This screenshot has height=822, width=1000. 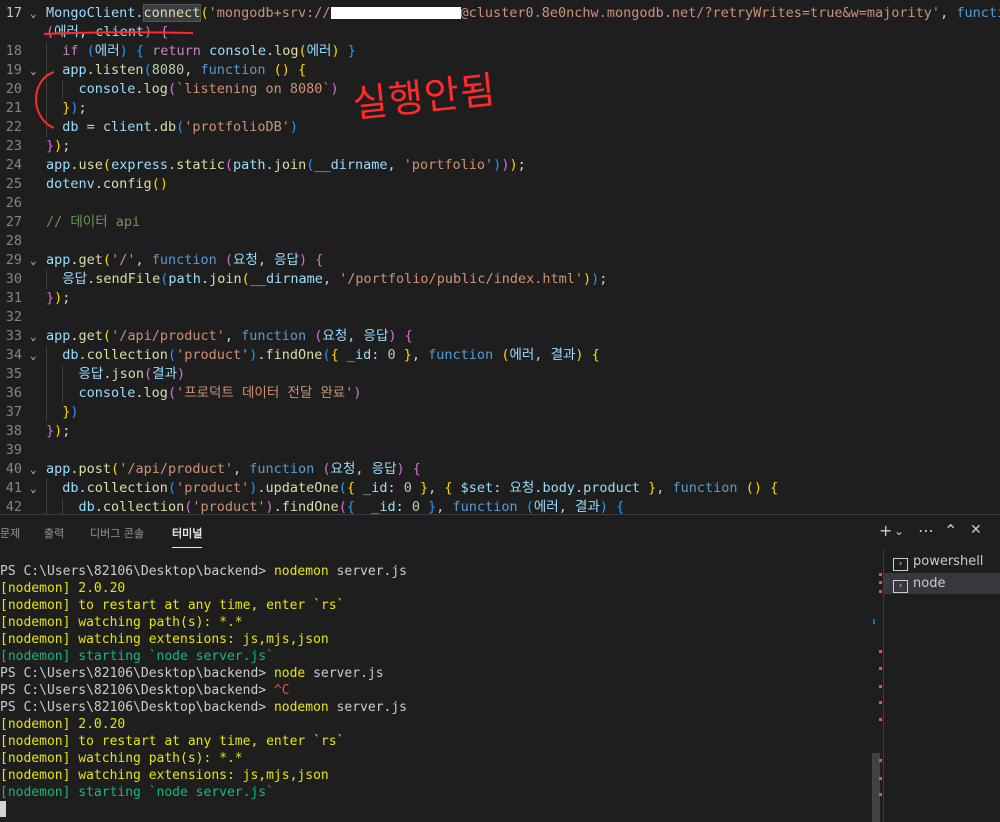 I want to click on code-line: 37 }), so click(x=500, y=412).